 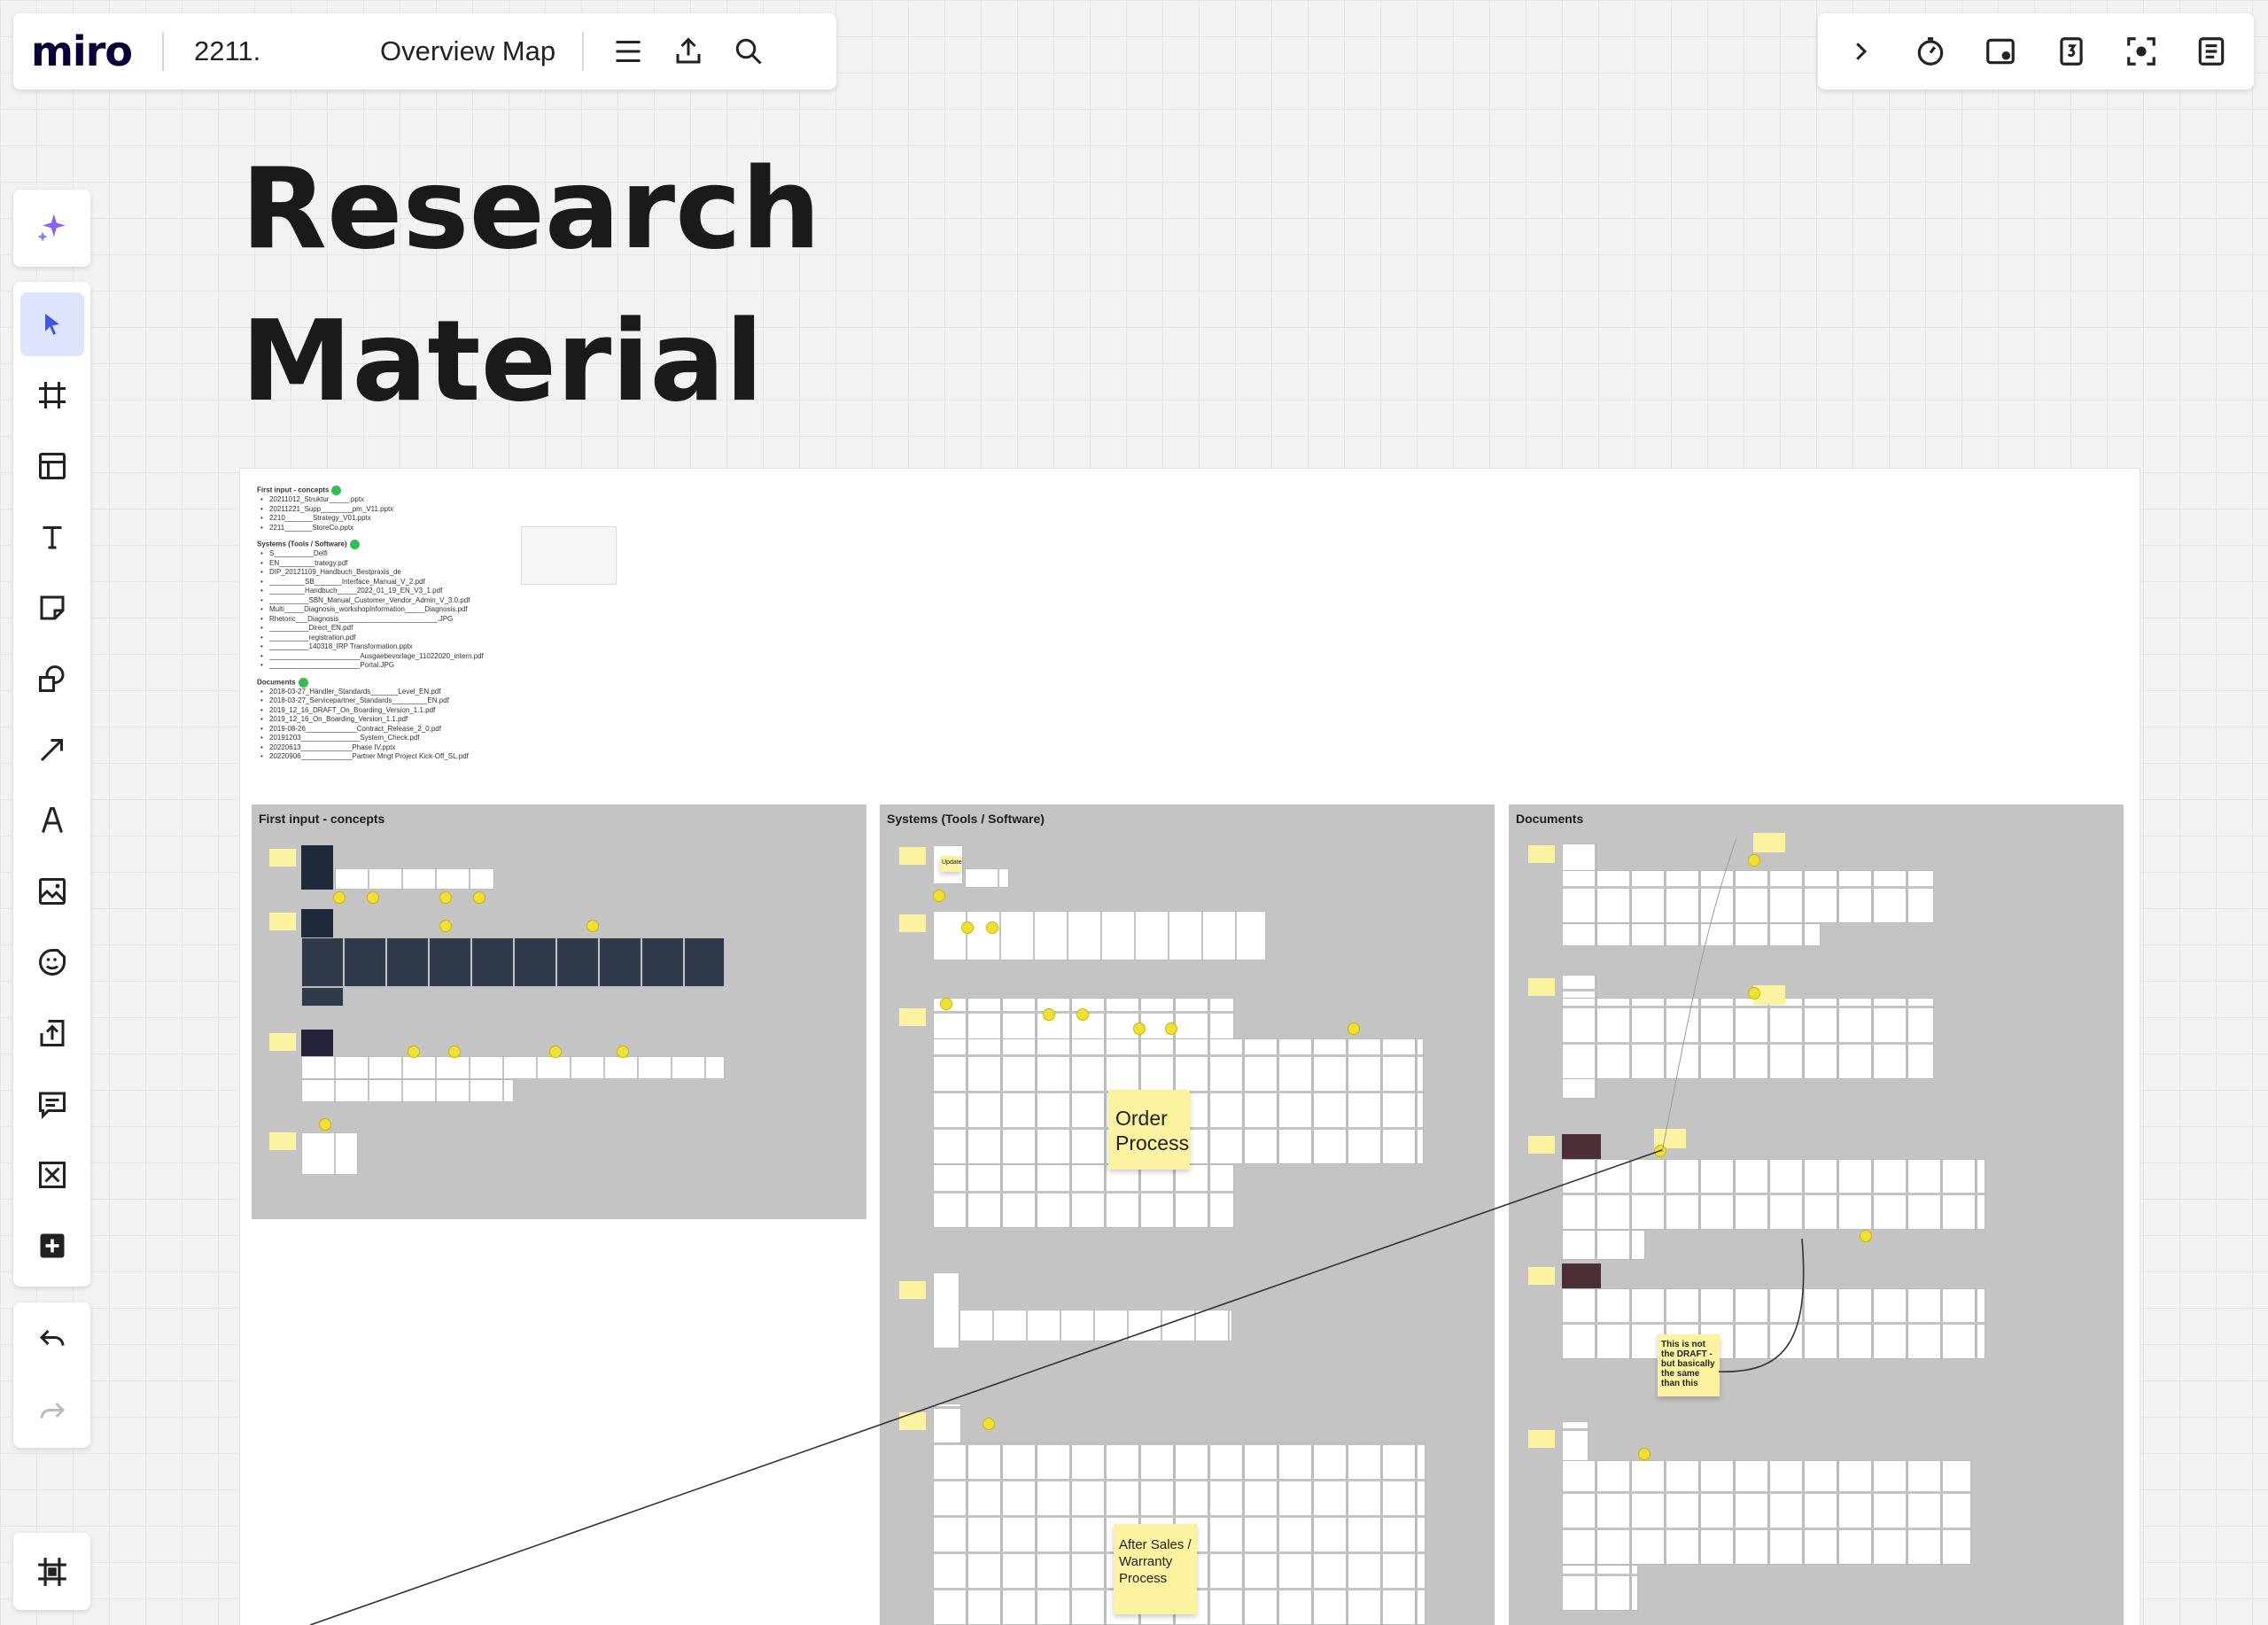 I want to click on frames-panel-button, so click(x=51, y=1571).